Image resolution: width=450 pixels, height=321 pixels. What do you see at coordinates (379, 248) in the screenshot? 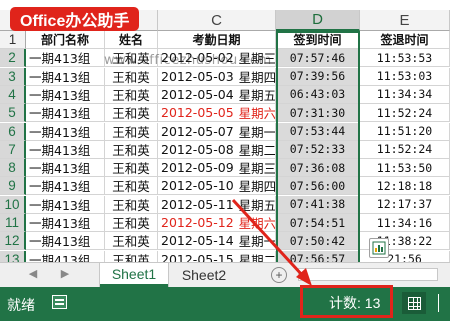
I see `quick-analysis-icon` at bounding box center [379, 248].